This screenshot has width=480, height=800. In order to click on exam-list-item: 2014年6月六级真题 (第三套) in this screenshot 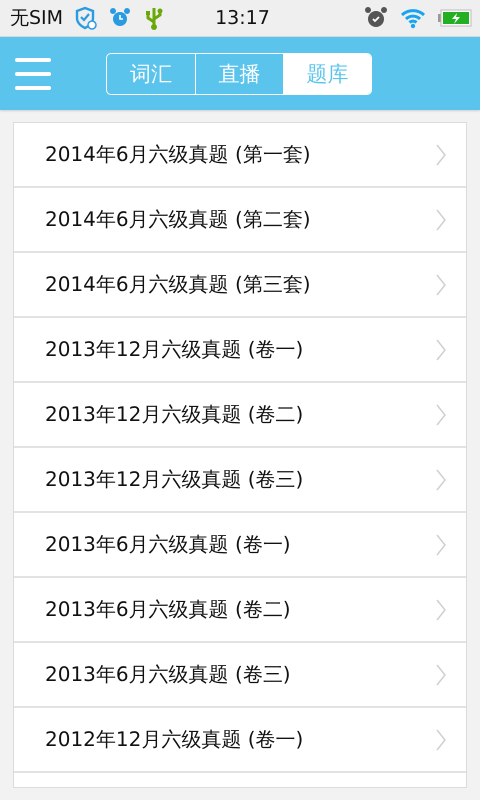, I will do `click(240, 284)`.